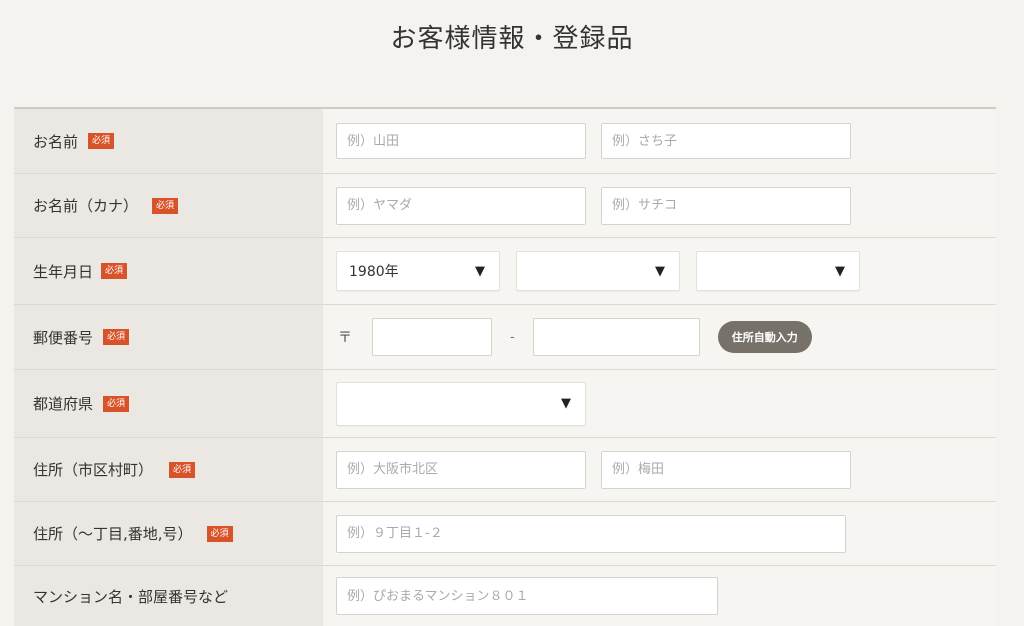 The image size is (1024, 626). Describe the element at coordinates (374, 272) in the screenshot. I see `birth-year-value: 1980年` at that location.